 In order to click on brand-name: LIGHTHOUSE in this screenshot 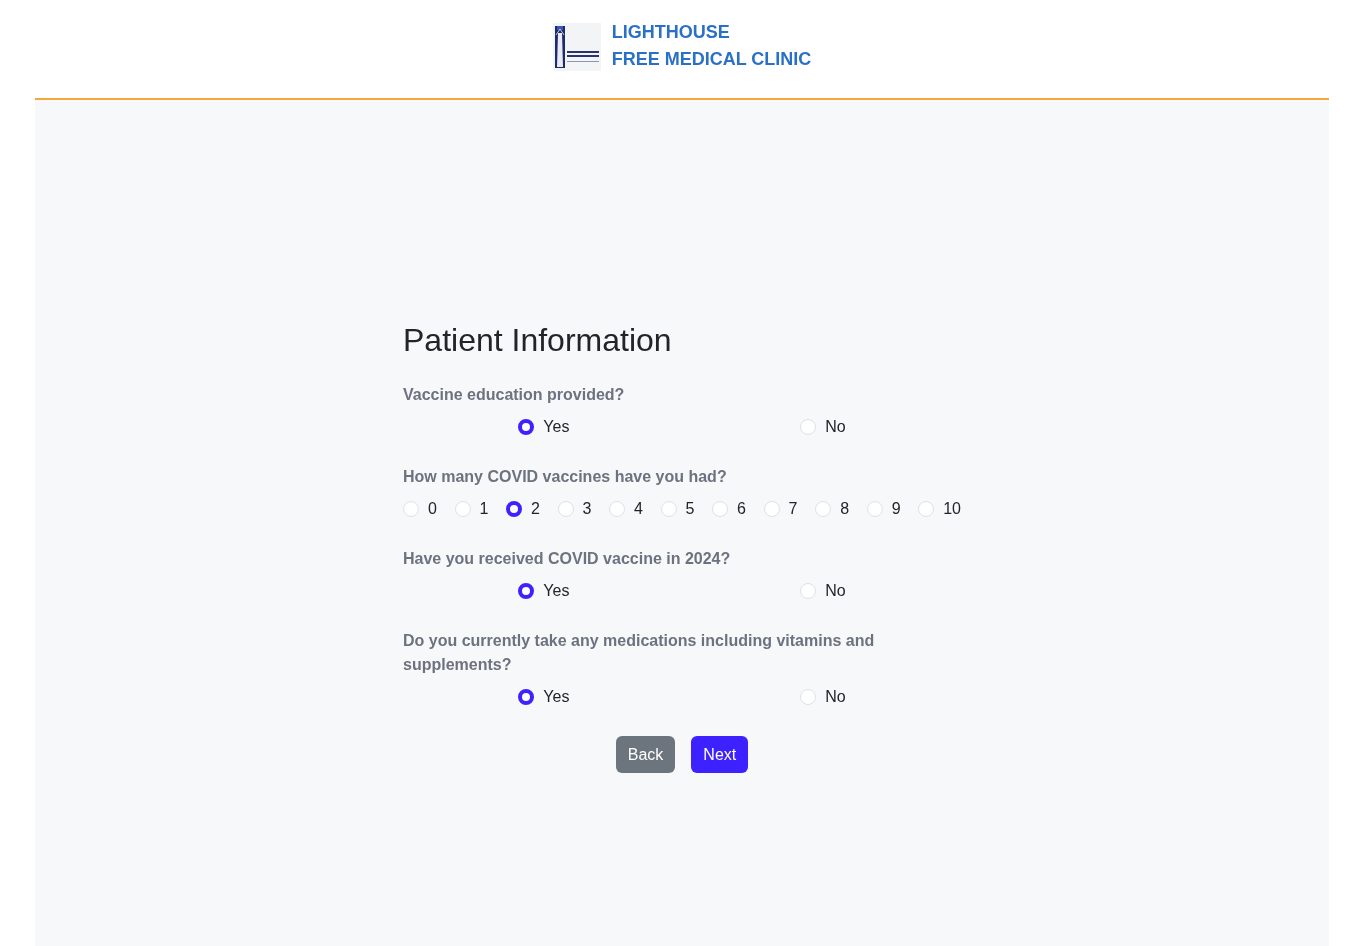, I will do `click(671, 32)`.